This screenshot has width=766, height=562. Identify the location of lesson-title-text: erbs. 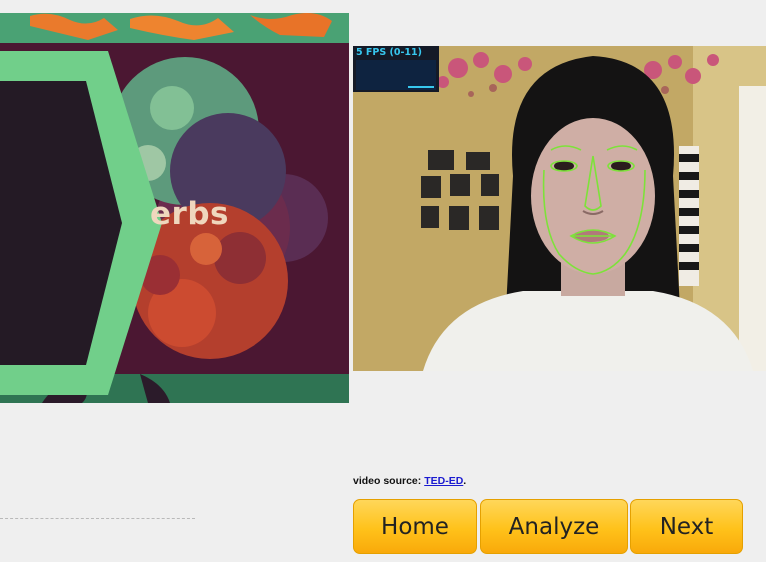
(189, 214).